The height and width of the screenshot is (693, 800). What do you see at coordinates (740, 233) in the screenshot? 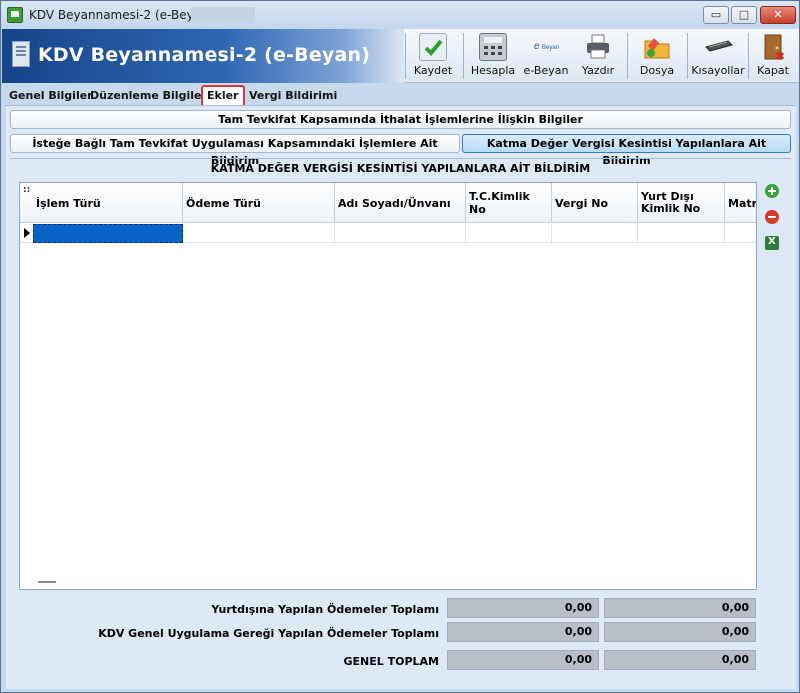
I see `cell-matrah` at bounding box center [740, 233].